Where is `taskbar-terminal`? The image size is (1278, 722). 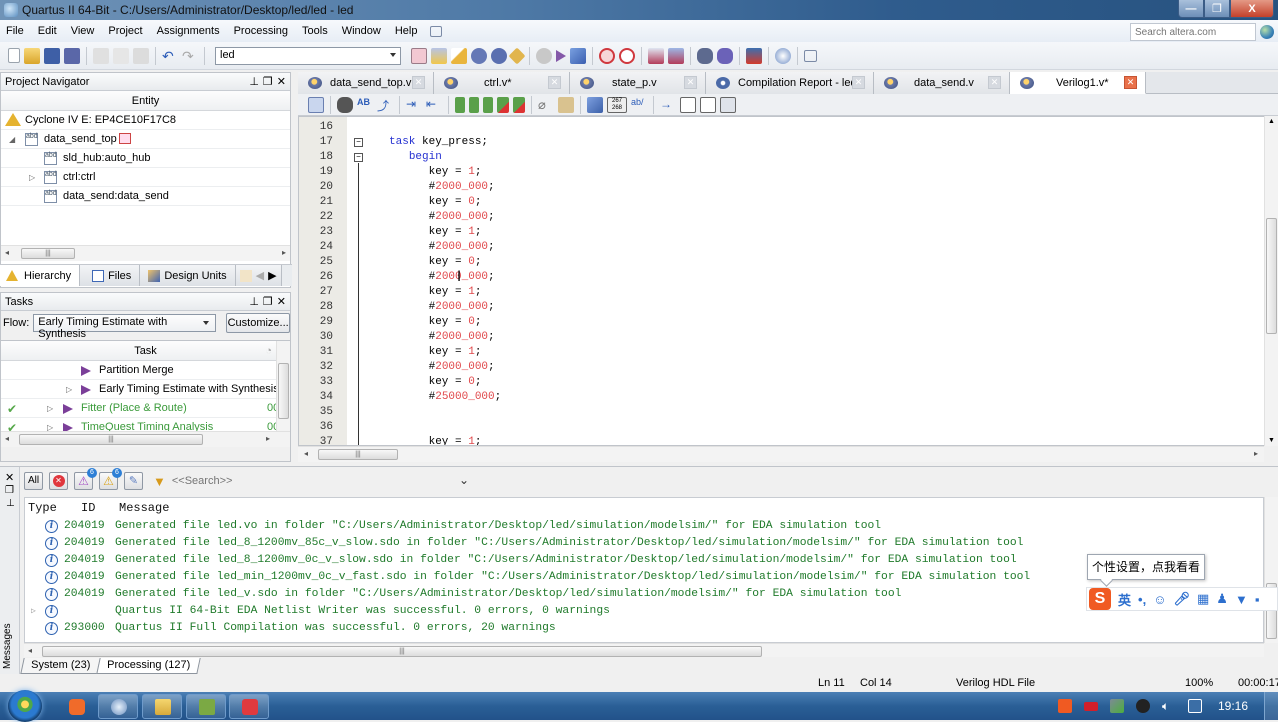
taskbar-terminal is located at coordinates (206, 706).